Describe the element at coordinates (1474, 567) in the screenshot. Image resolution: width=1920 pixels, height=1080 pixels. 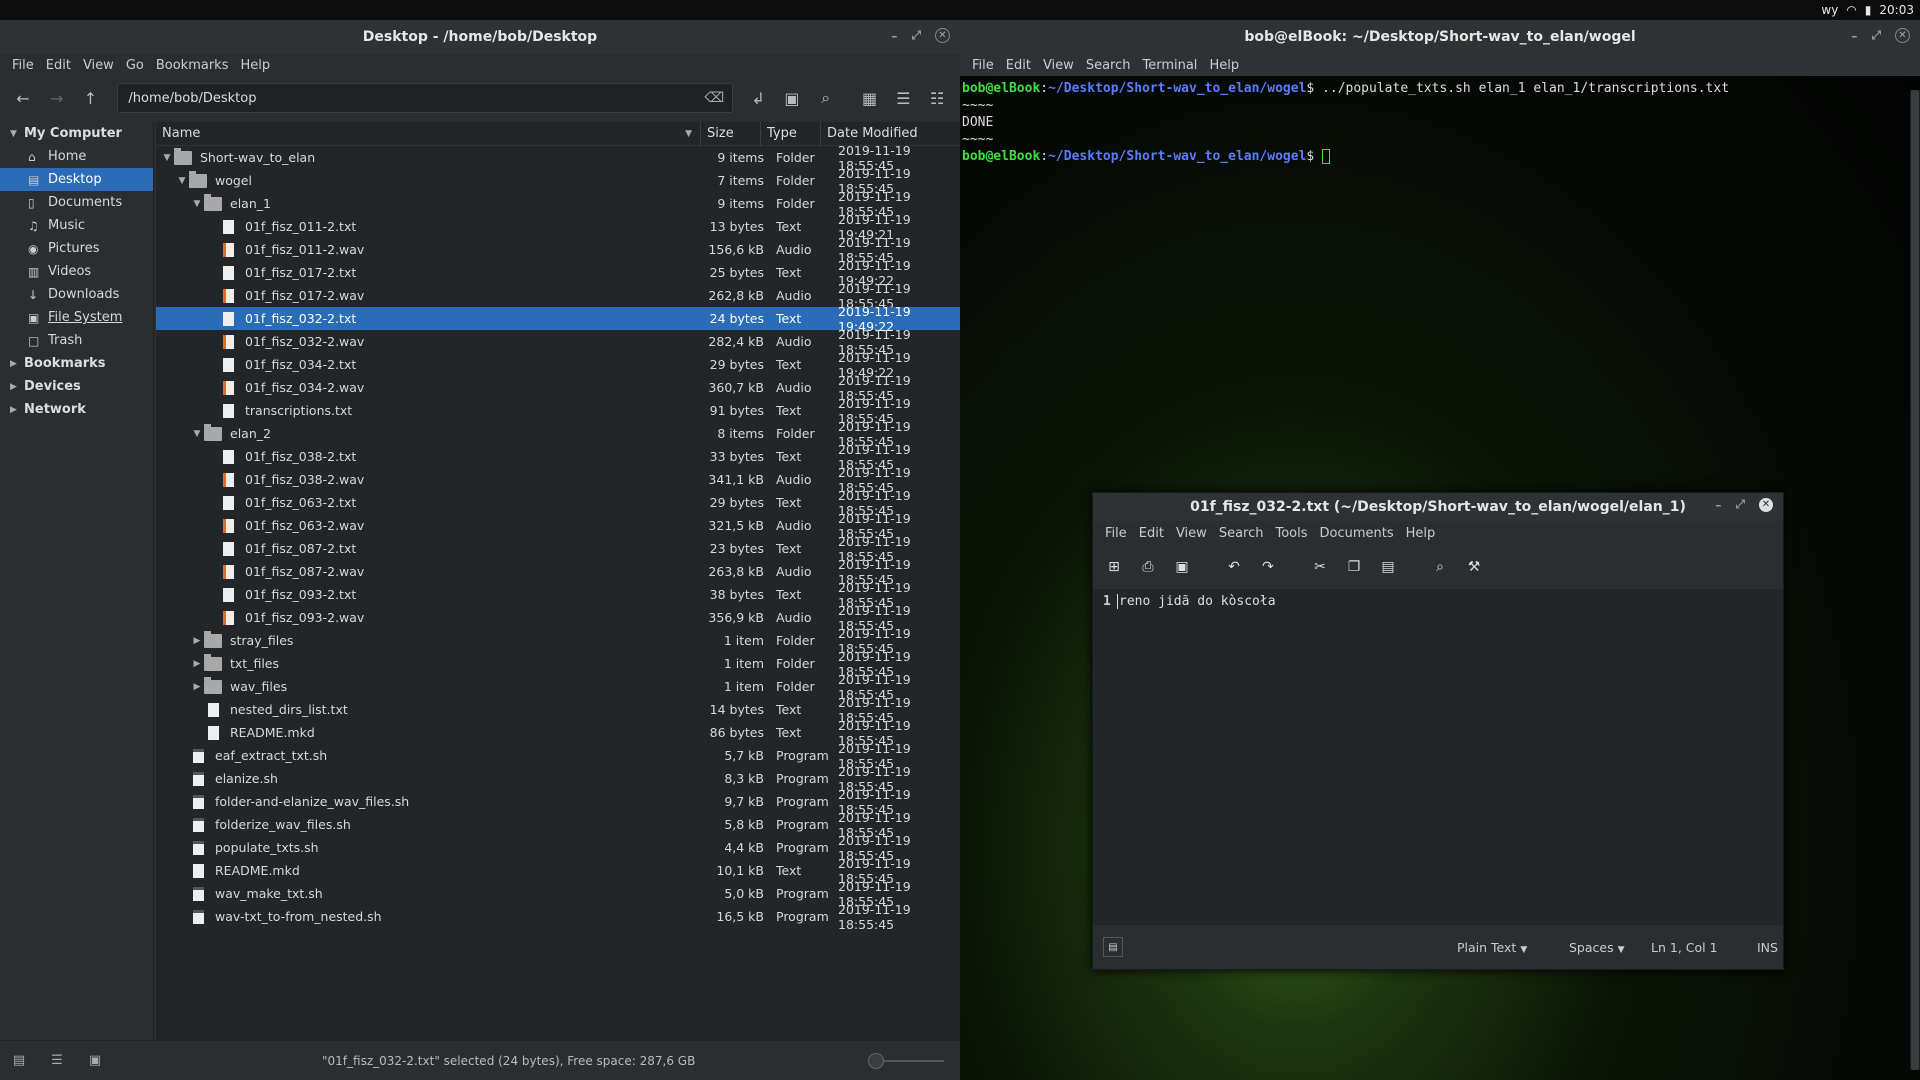
I see `replace-icon: ⚒` at that location.